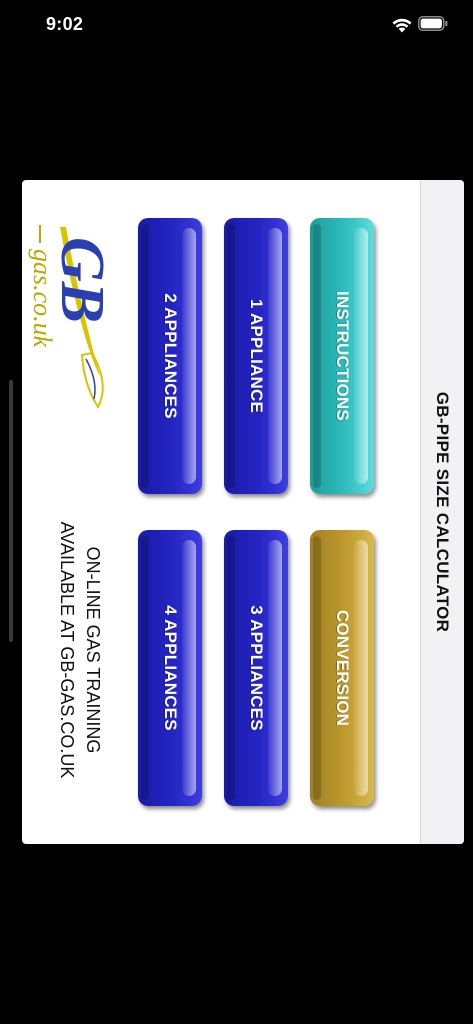 Image resolution: width=473 pixels, height=1024 pixels. I want to click on four-appliances-button: 4 APPLIANCES, so click(170, 668).